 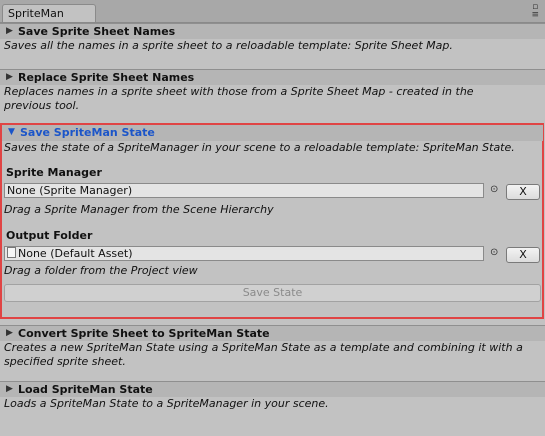 What do you see at coordinates (523, 192) in the screenshot?
I see `clear-sprite-manager-button: X` at bounding box center [523, 192].